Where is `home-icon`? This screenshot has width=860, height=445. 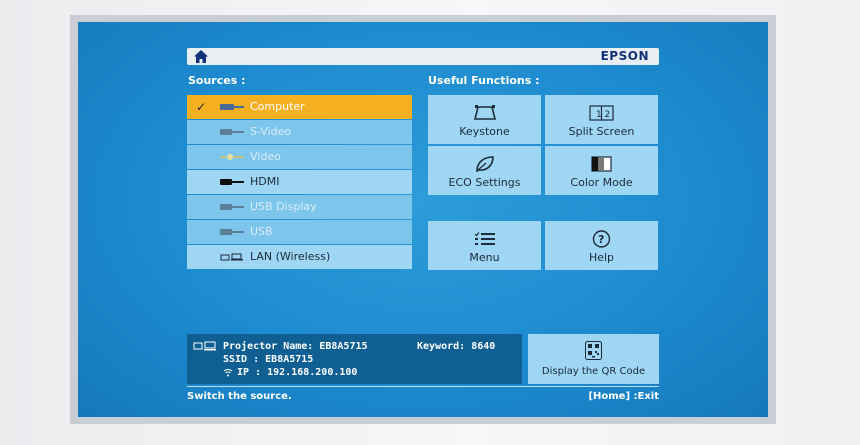
home-icon is located at coordinates (201, 56).